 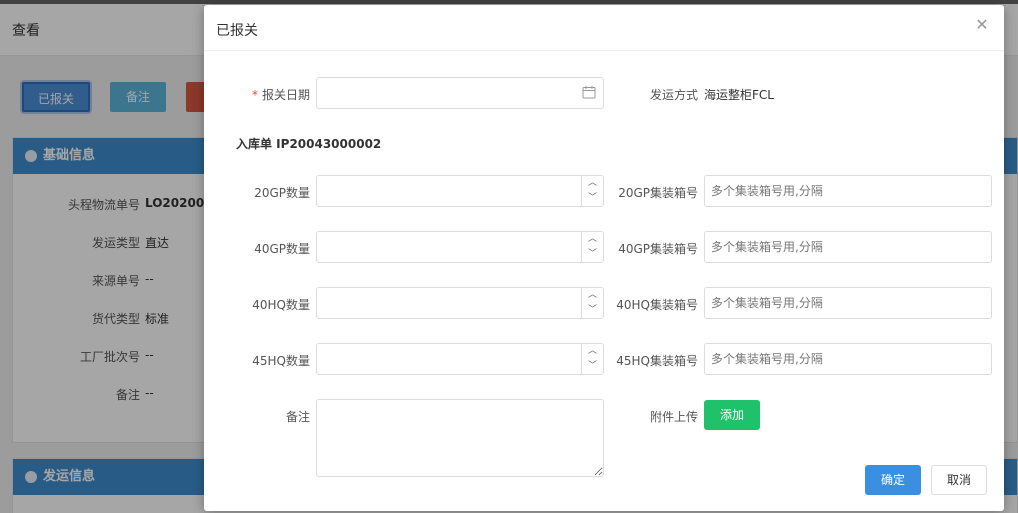 I want to click on qty-label-40hq: 40HQ数量, so click(x=281, y=305).